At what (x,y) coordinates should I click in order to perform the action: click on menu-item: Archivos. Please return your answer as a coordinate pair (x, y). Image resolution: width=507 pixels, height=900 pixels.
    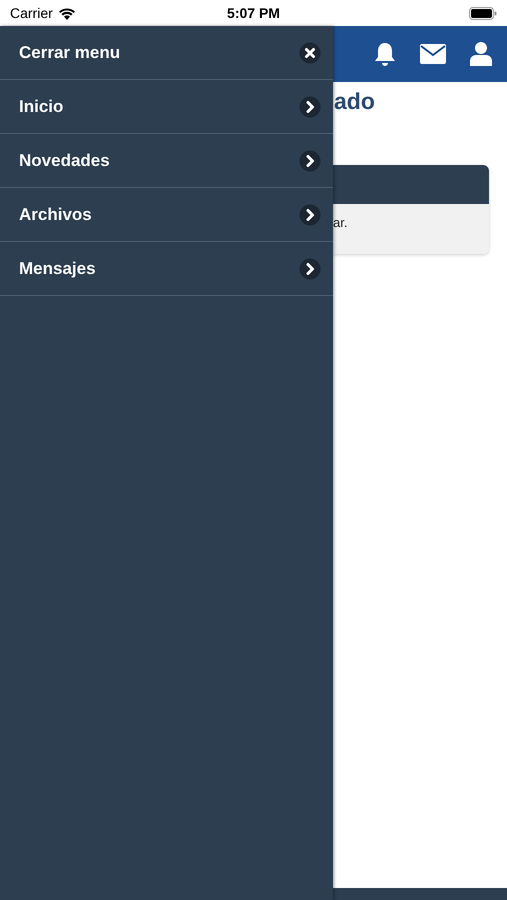
    Looking at the image, I should click on (166, 215).